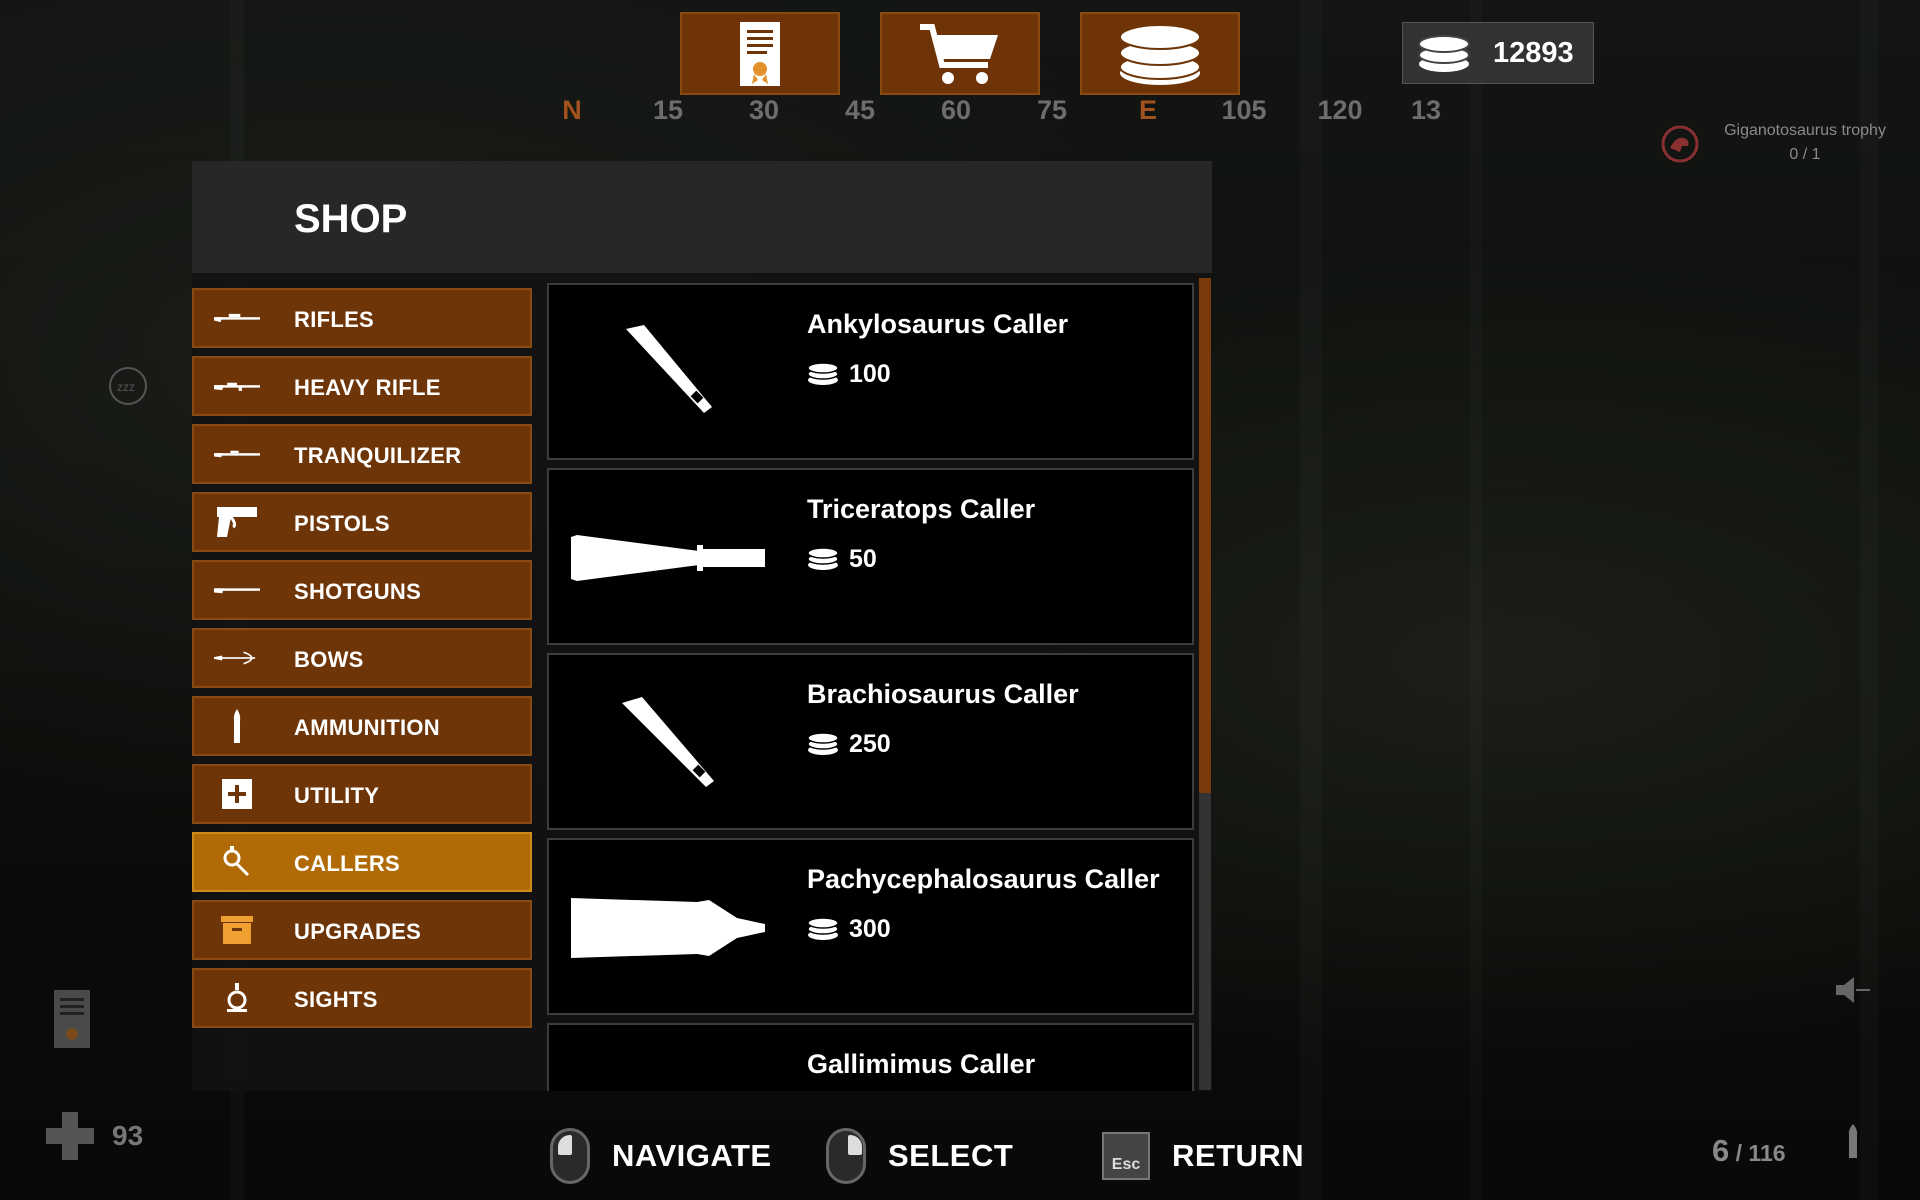 The width and height of the screenshot is (1920, 1200). Describe the element at coordinates (358, 931) in the screenshot. I see `category-label: UPGRADES` at that location.